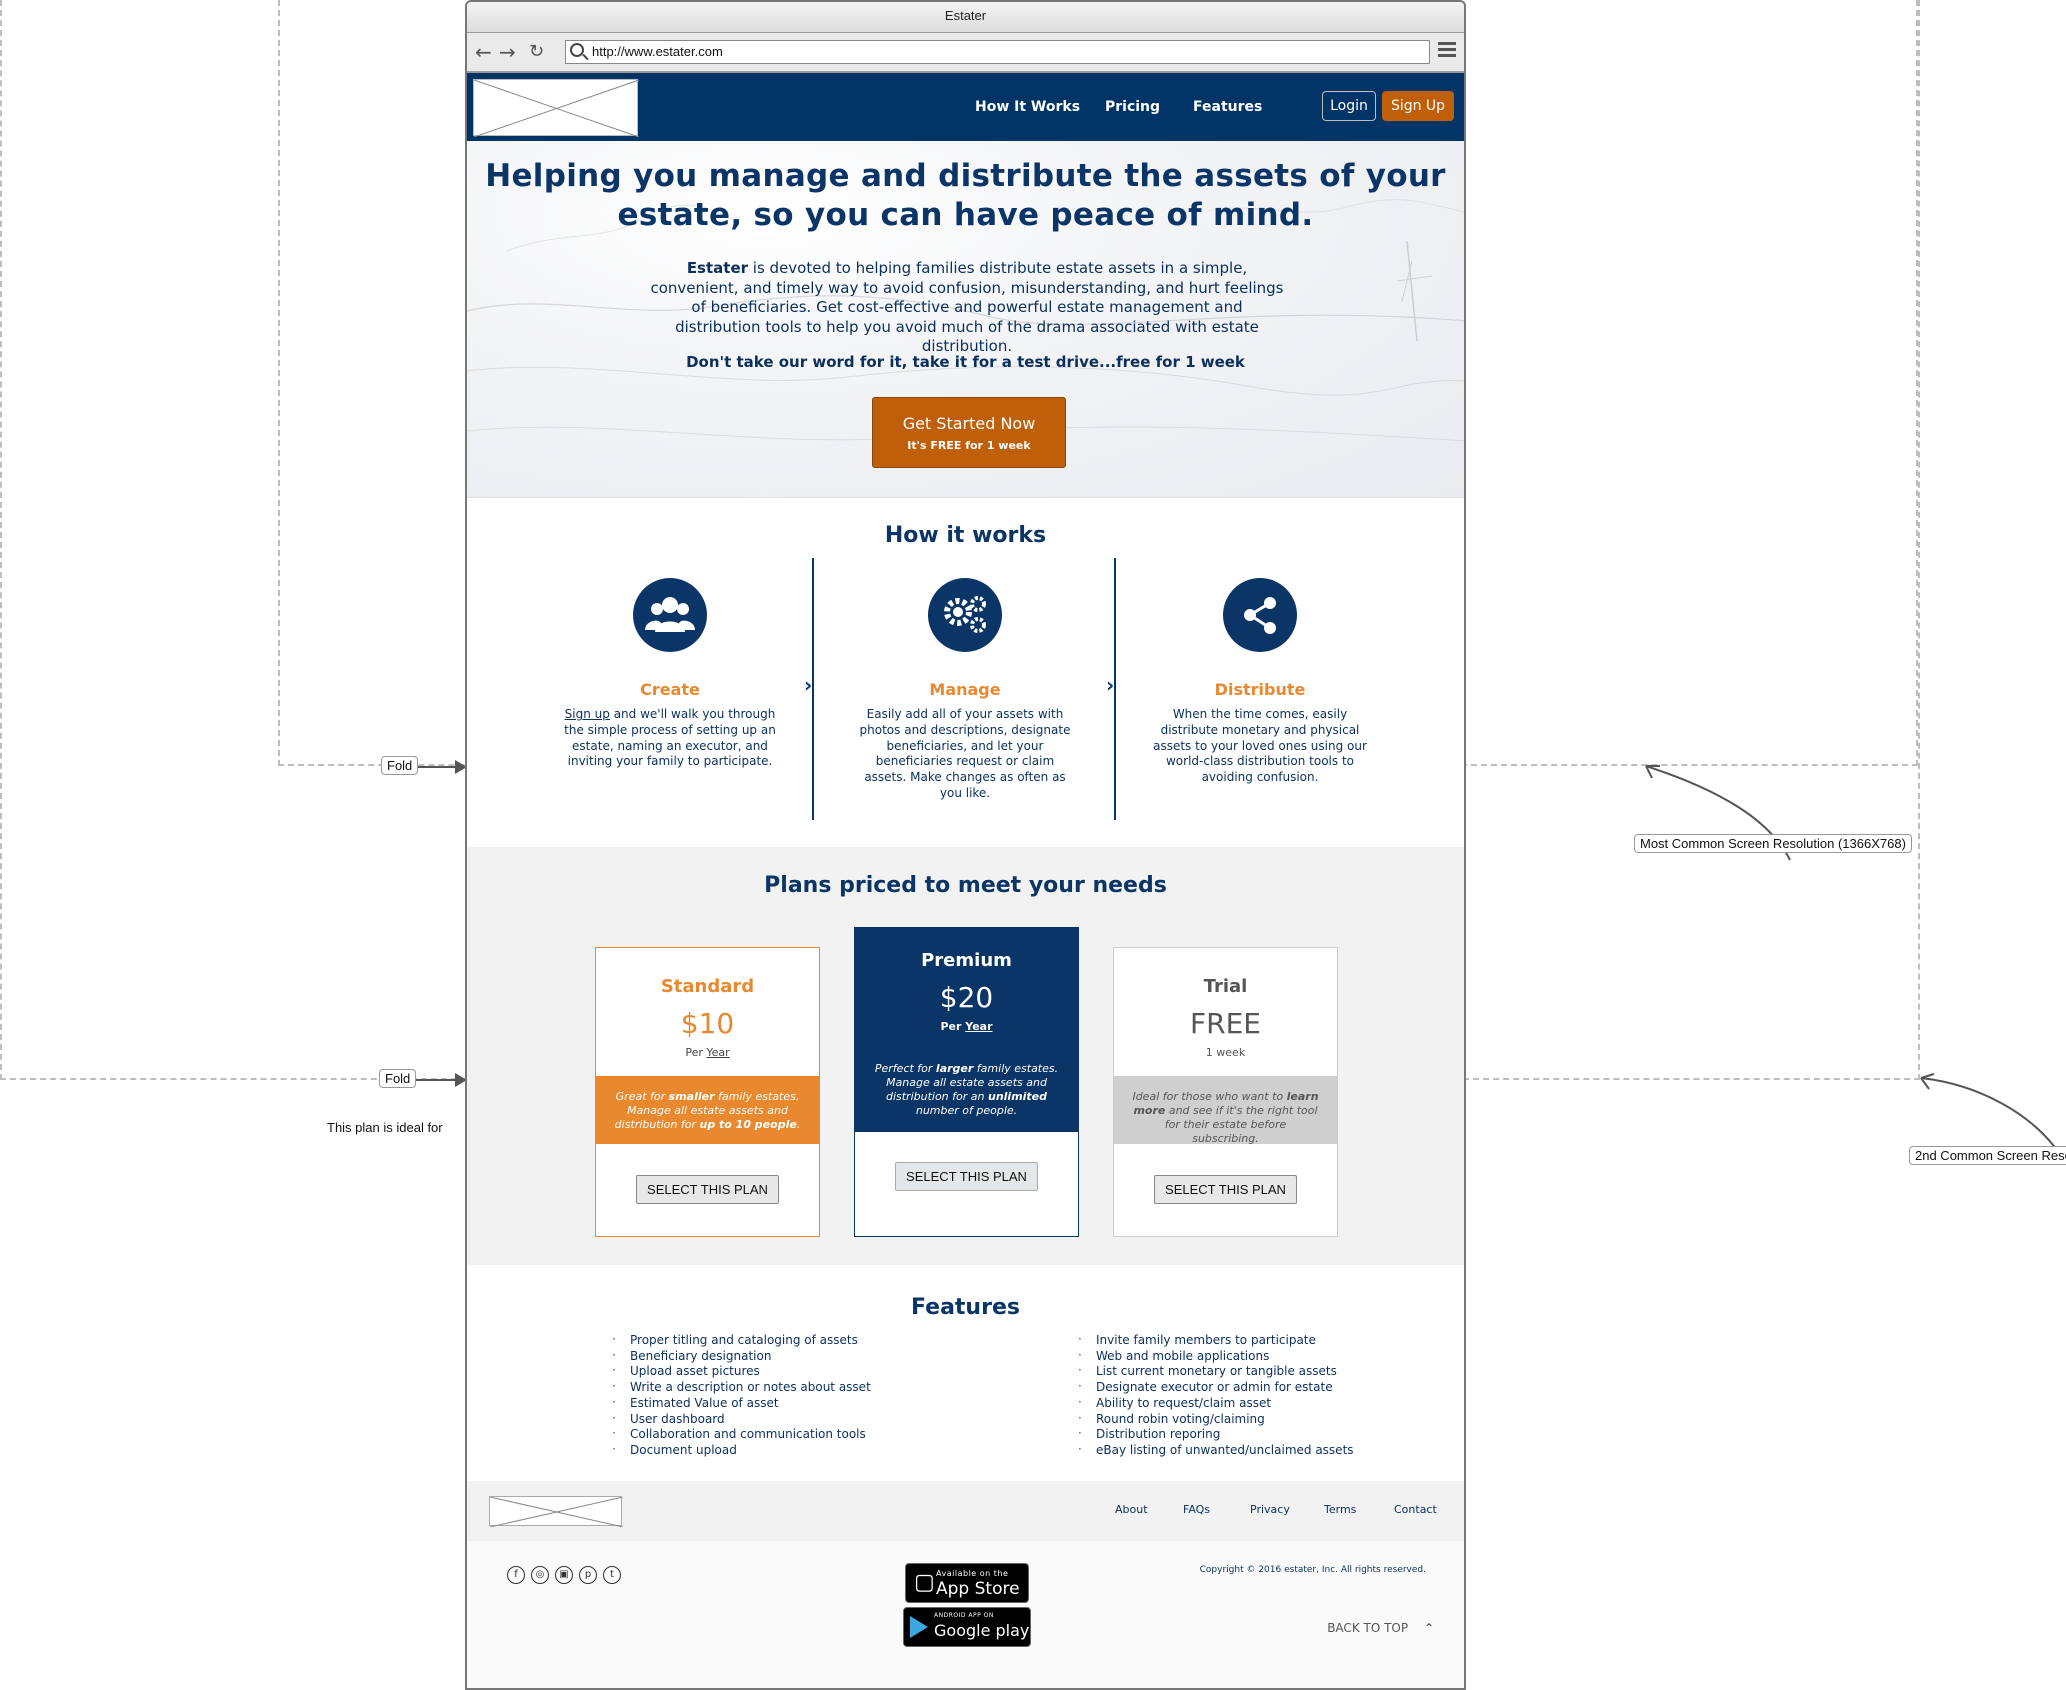  What do you see at coordinates (966, 1026) in the screenshot?
I see `plan-premium-period: Per Year` at bounding box center [966, 1026].